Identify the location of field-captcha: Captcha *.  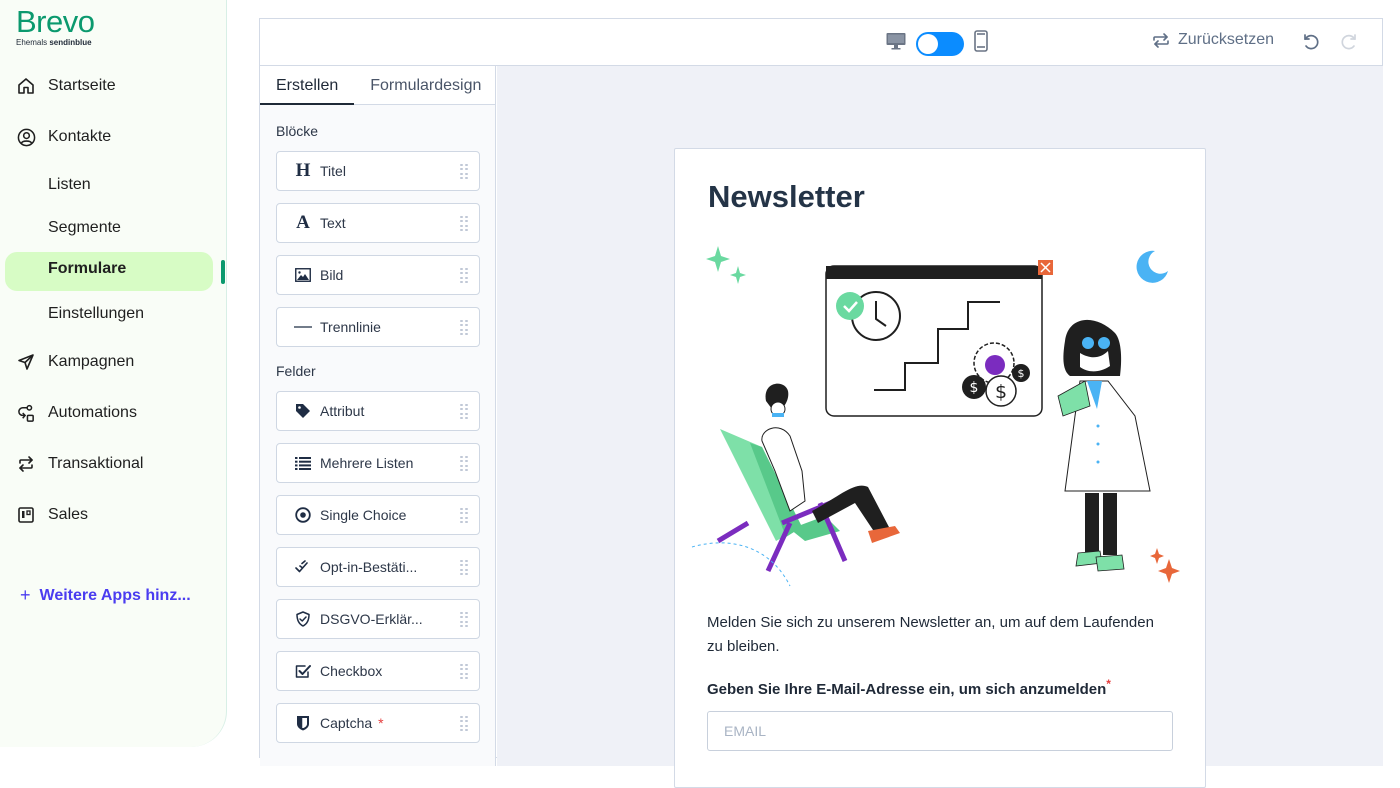
(378, 723).